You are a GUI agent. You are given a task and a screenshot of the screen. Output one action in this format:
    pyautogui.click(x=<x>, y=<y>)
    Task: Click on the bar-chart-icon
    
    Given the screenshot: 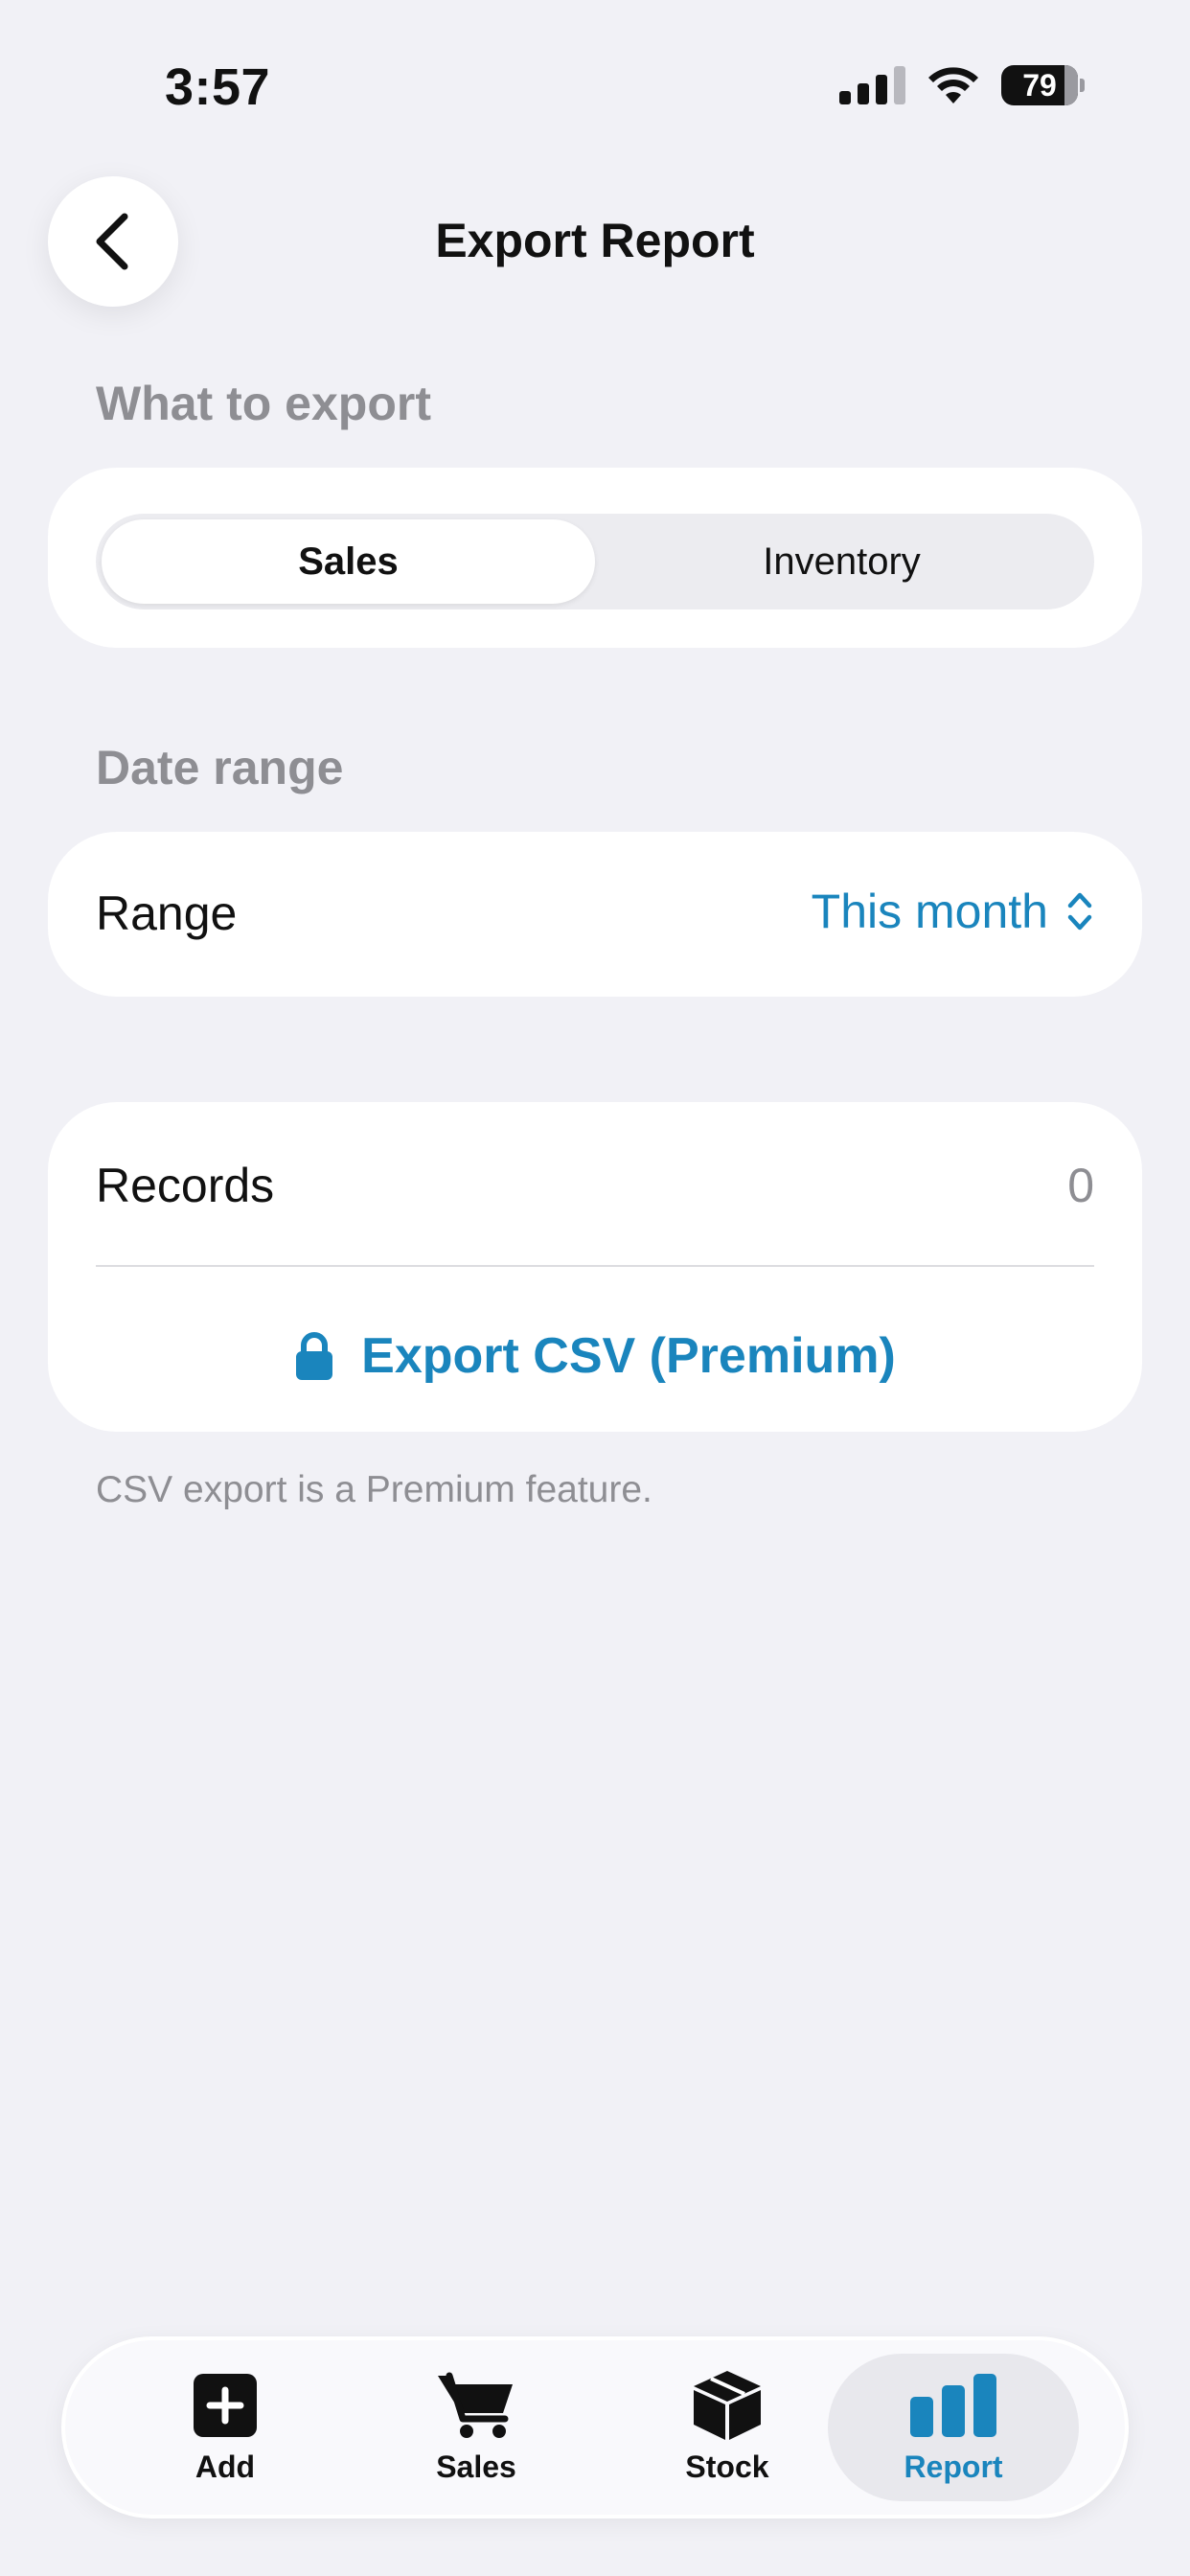 What is the action you would take?
    pyautogui.click(x=953, y=2405)
    